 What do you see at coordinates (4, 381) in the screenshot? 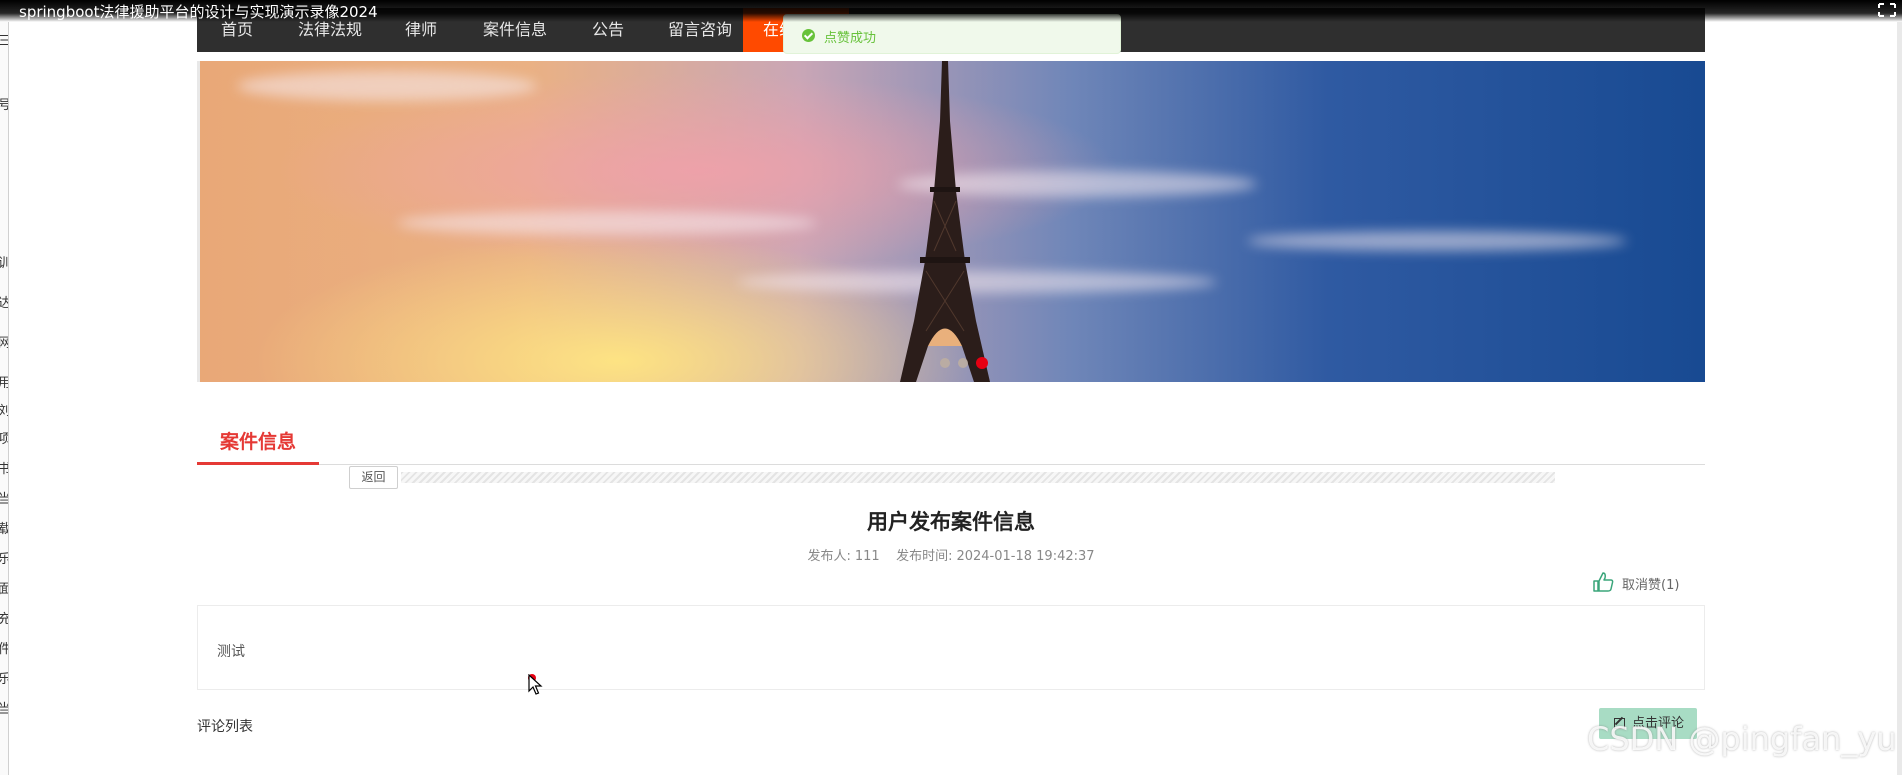
I see `sliver-text: 用` at bounding box center [4, 381].